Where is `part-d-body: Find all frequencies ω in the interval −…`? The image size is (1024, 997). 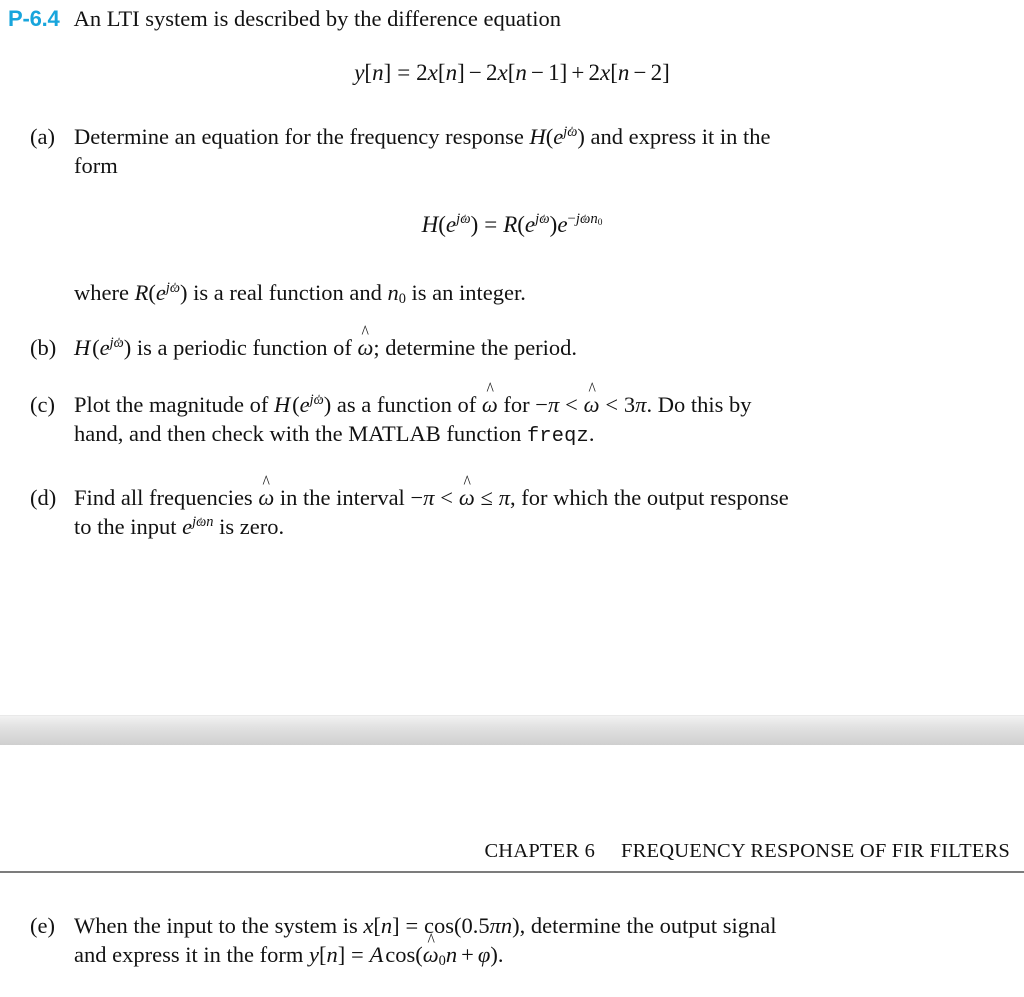 part-d-body: Find all frequencies ω in the interval −… is located at coordinates (540, 512).